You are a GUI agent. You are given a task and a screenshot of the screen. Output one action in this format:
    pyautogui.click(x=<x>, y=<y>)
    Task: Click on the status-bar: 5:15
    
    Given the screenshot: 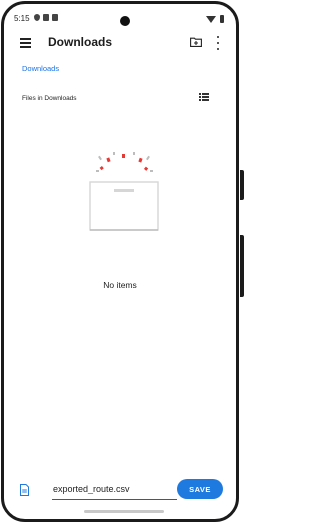 What is the action you would take?
    pyautogui.click(x=120, y=16)
    